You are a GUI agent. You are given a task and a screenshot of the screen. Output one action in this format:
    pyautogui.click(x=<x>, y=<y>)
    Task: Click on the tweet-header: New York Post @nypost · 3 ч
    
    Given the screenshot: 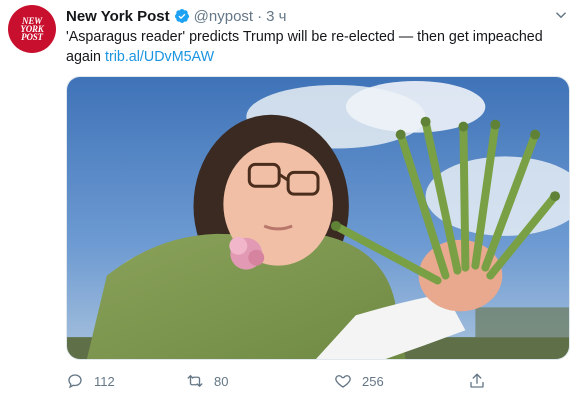 What is the action you would take?
    pyautogui.click(x=176, y=16)
    